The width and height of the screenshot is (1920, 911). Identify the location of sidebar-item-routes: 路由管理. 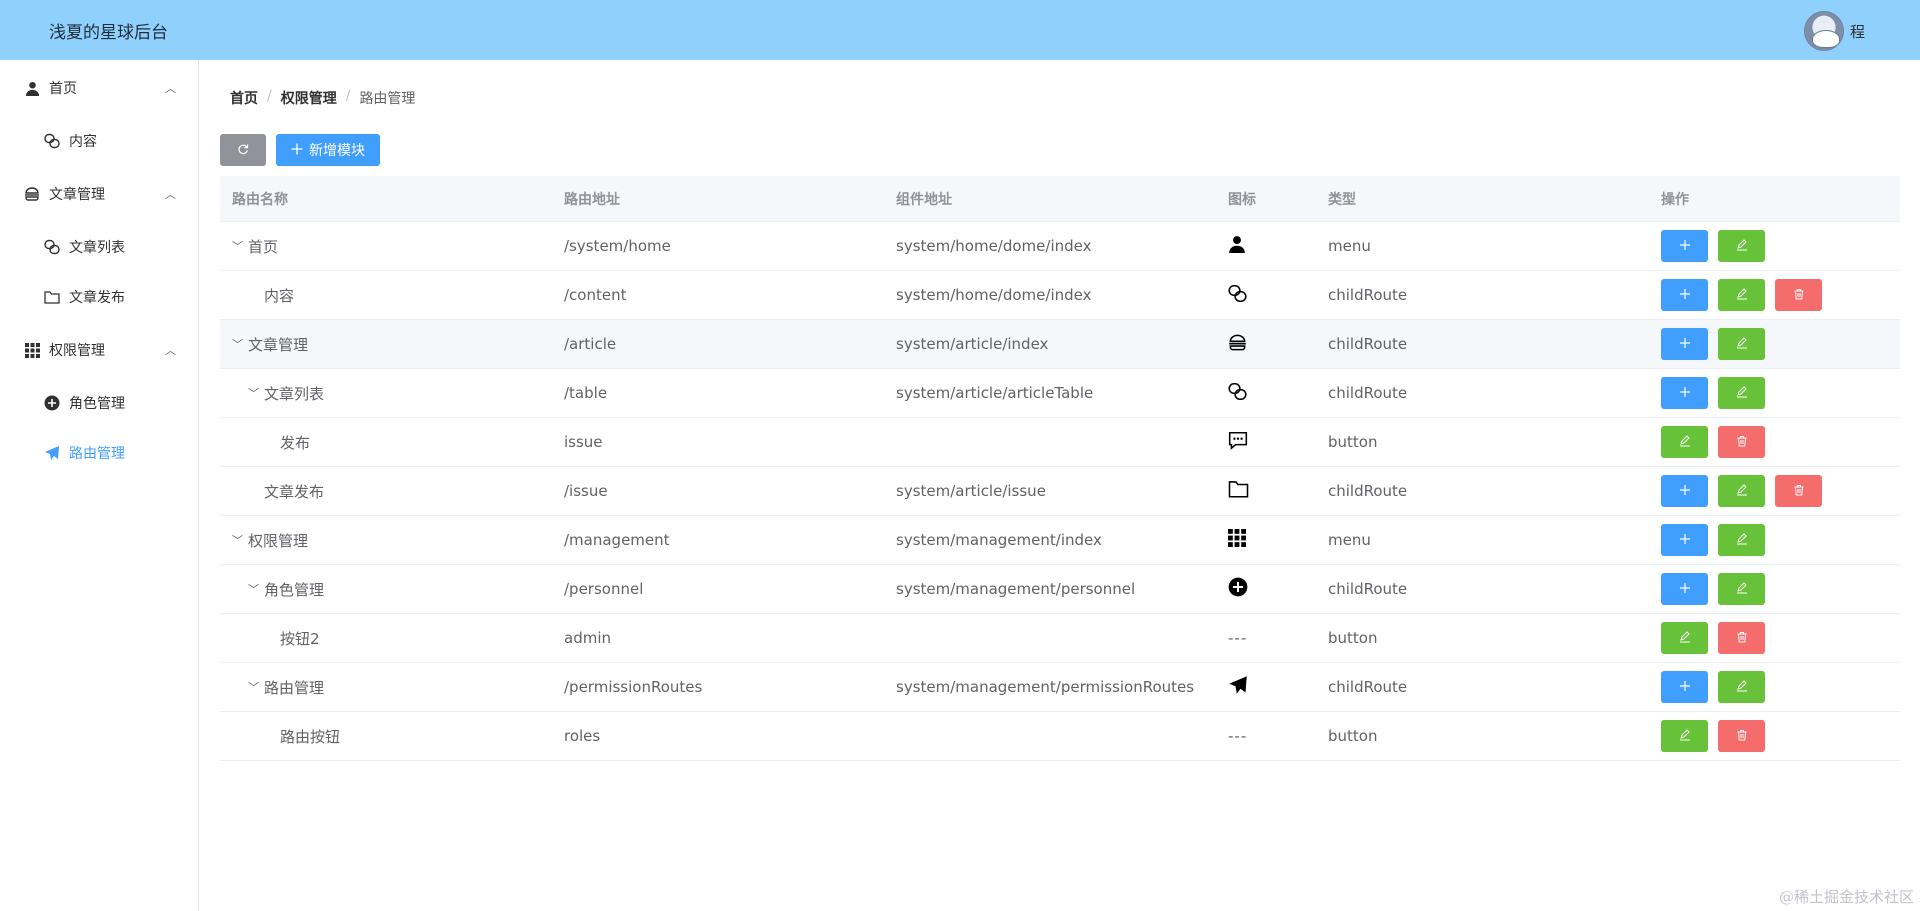
(99, 453).